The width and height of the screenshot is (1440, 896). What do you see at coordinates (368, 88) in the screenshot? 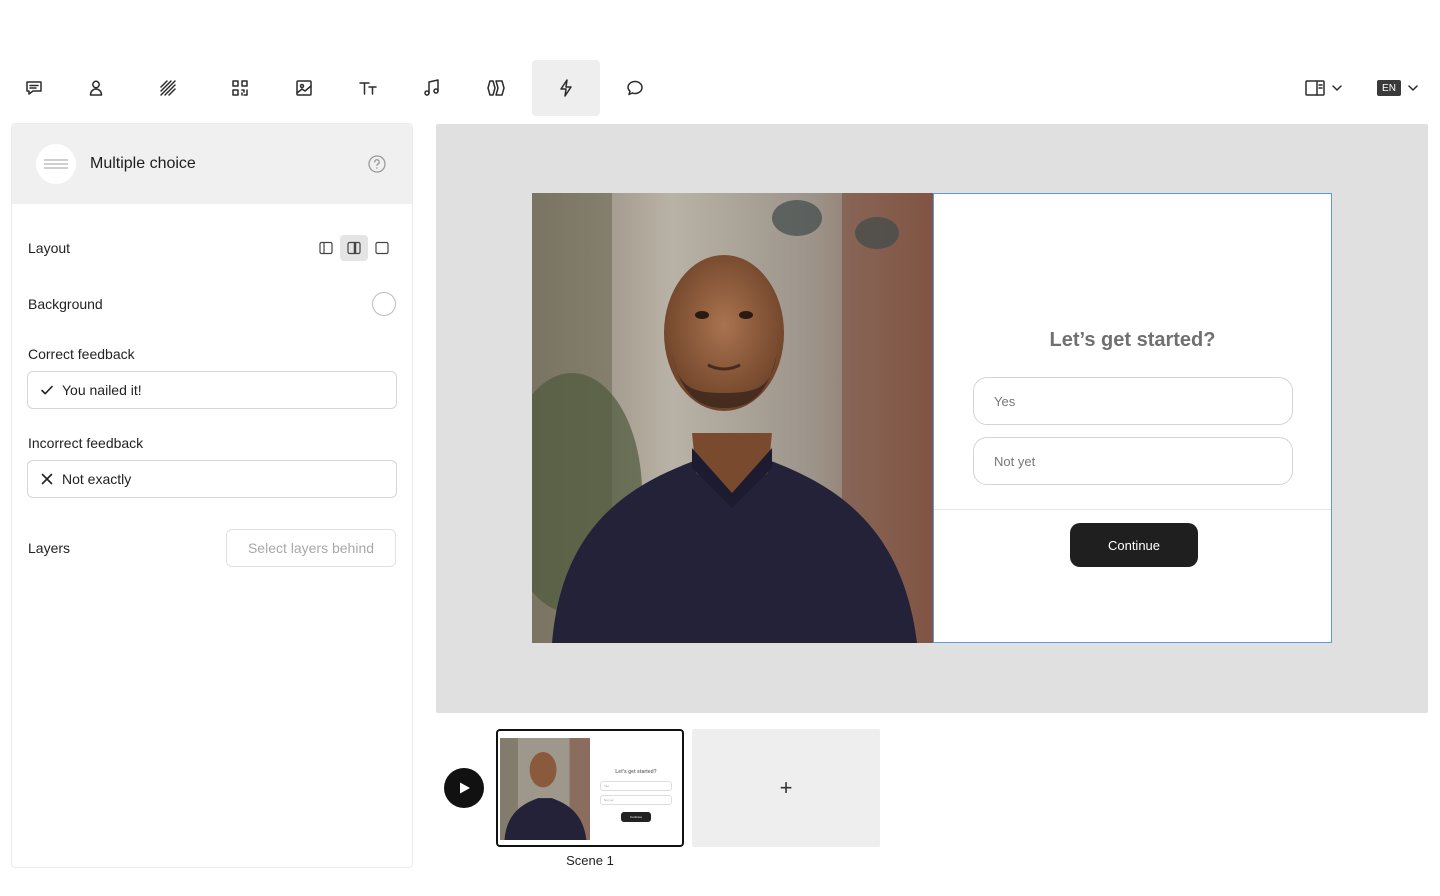
I see `text-size-icon` at bounding box center [368, 88].